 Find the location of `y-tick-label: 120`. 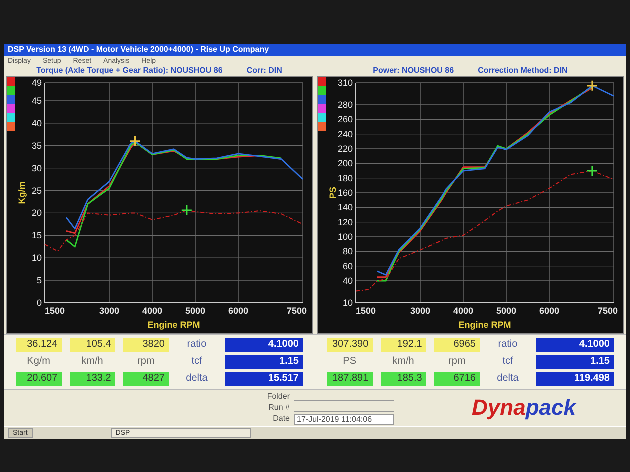

y-tick-label: 120 is located at coordinates (345, 222).